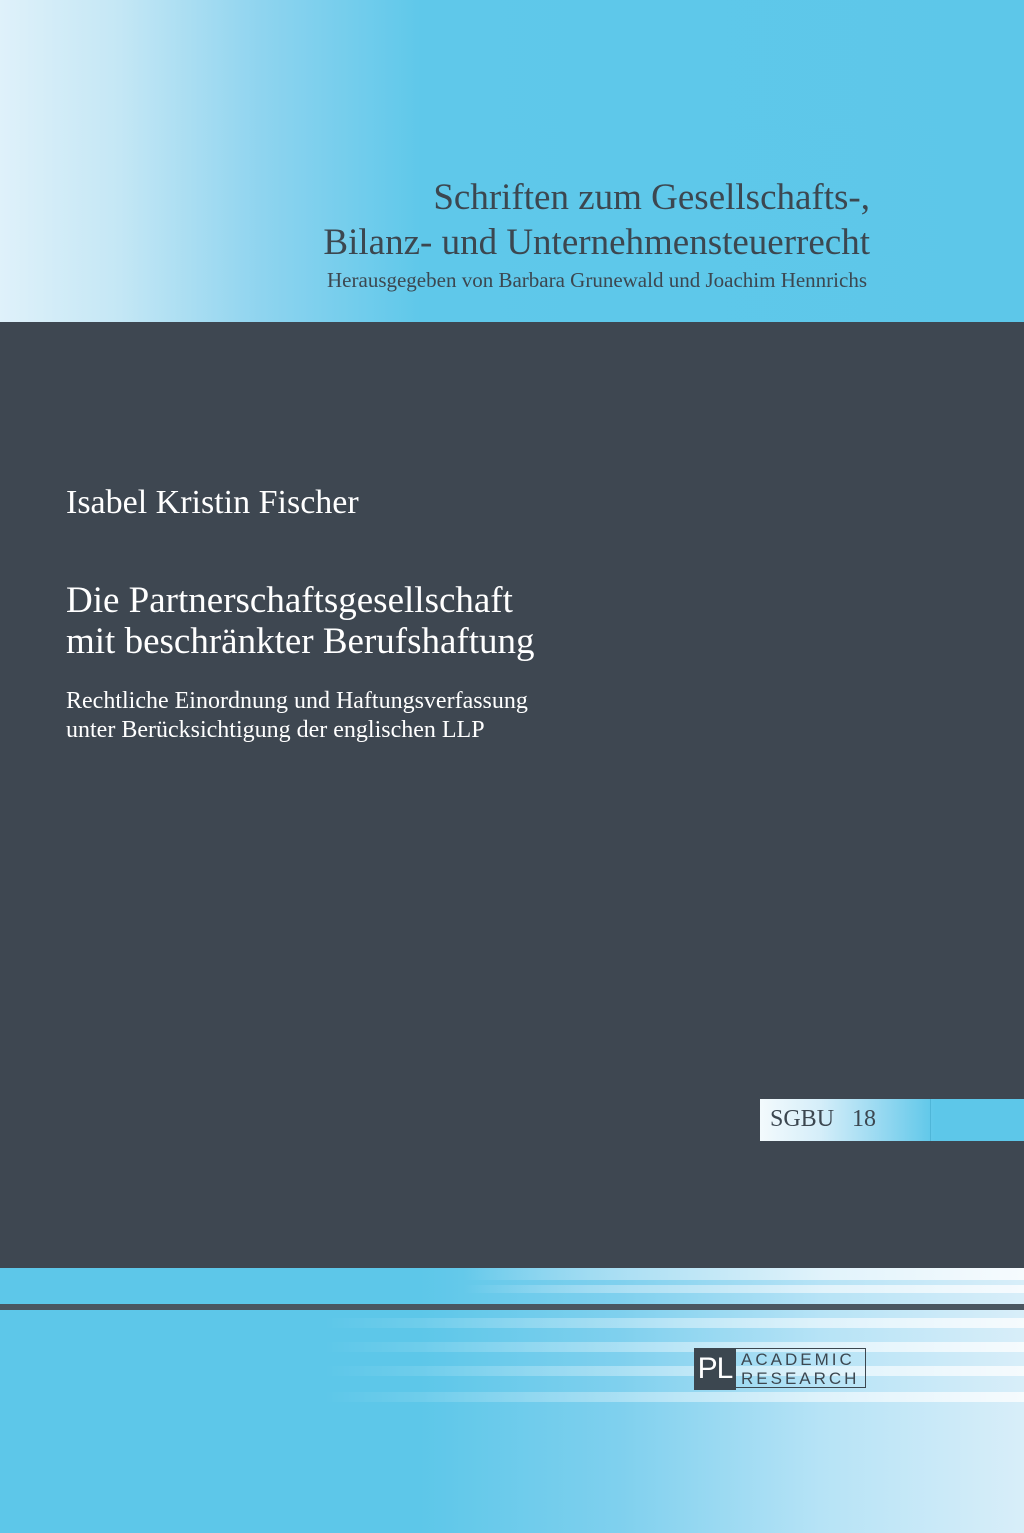  I want to click on series-title-line: Schriften zum Gesellschafts-,, so click(651, 197).